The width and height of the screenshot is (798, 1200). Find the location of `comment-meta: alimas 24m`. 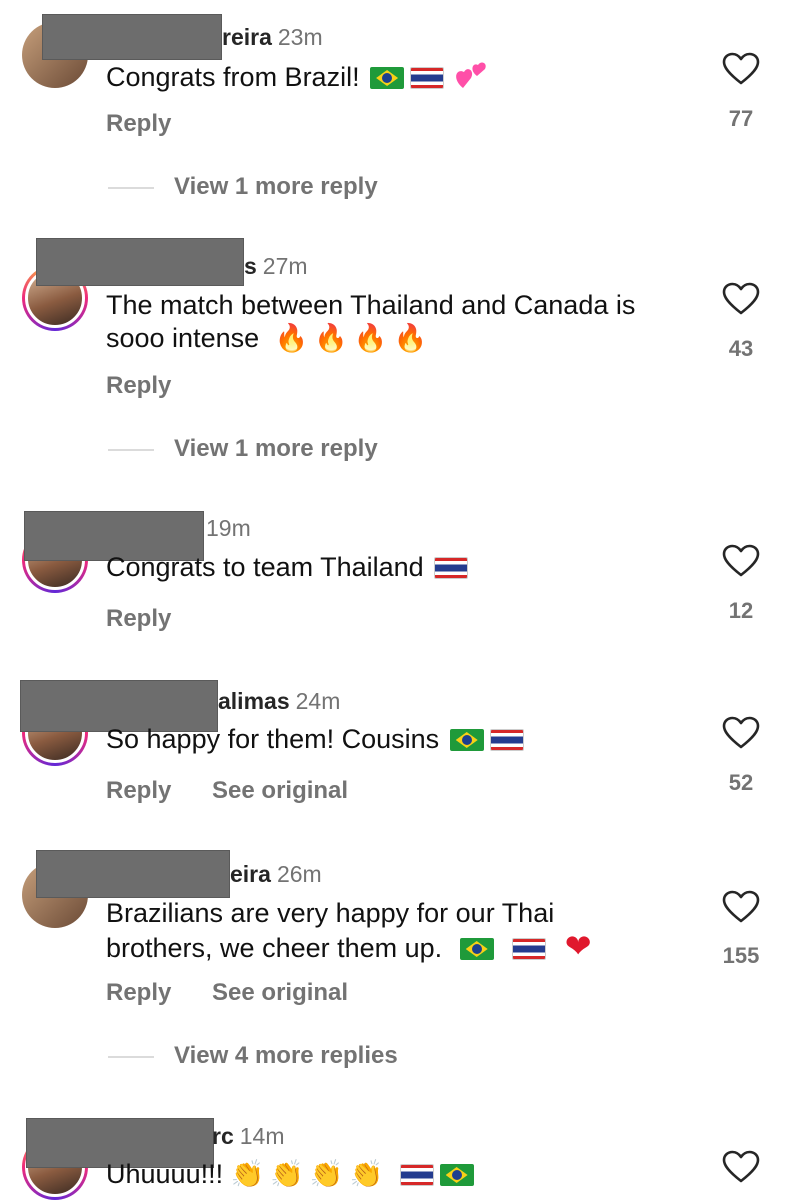

comment-meta: alimas 24m is located at coordinates (279, 701).